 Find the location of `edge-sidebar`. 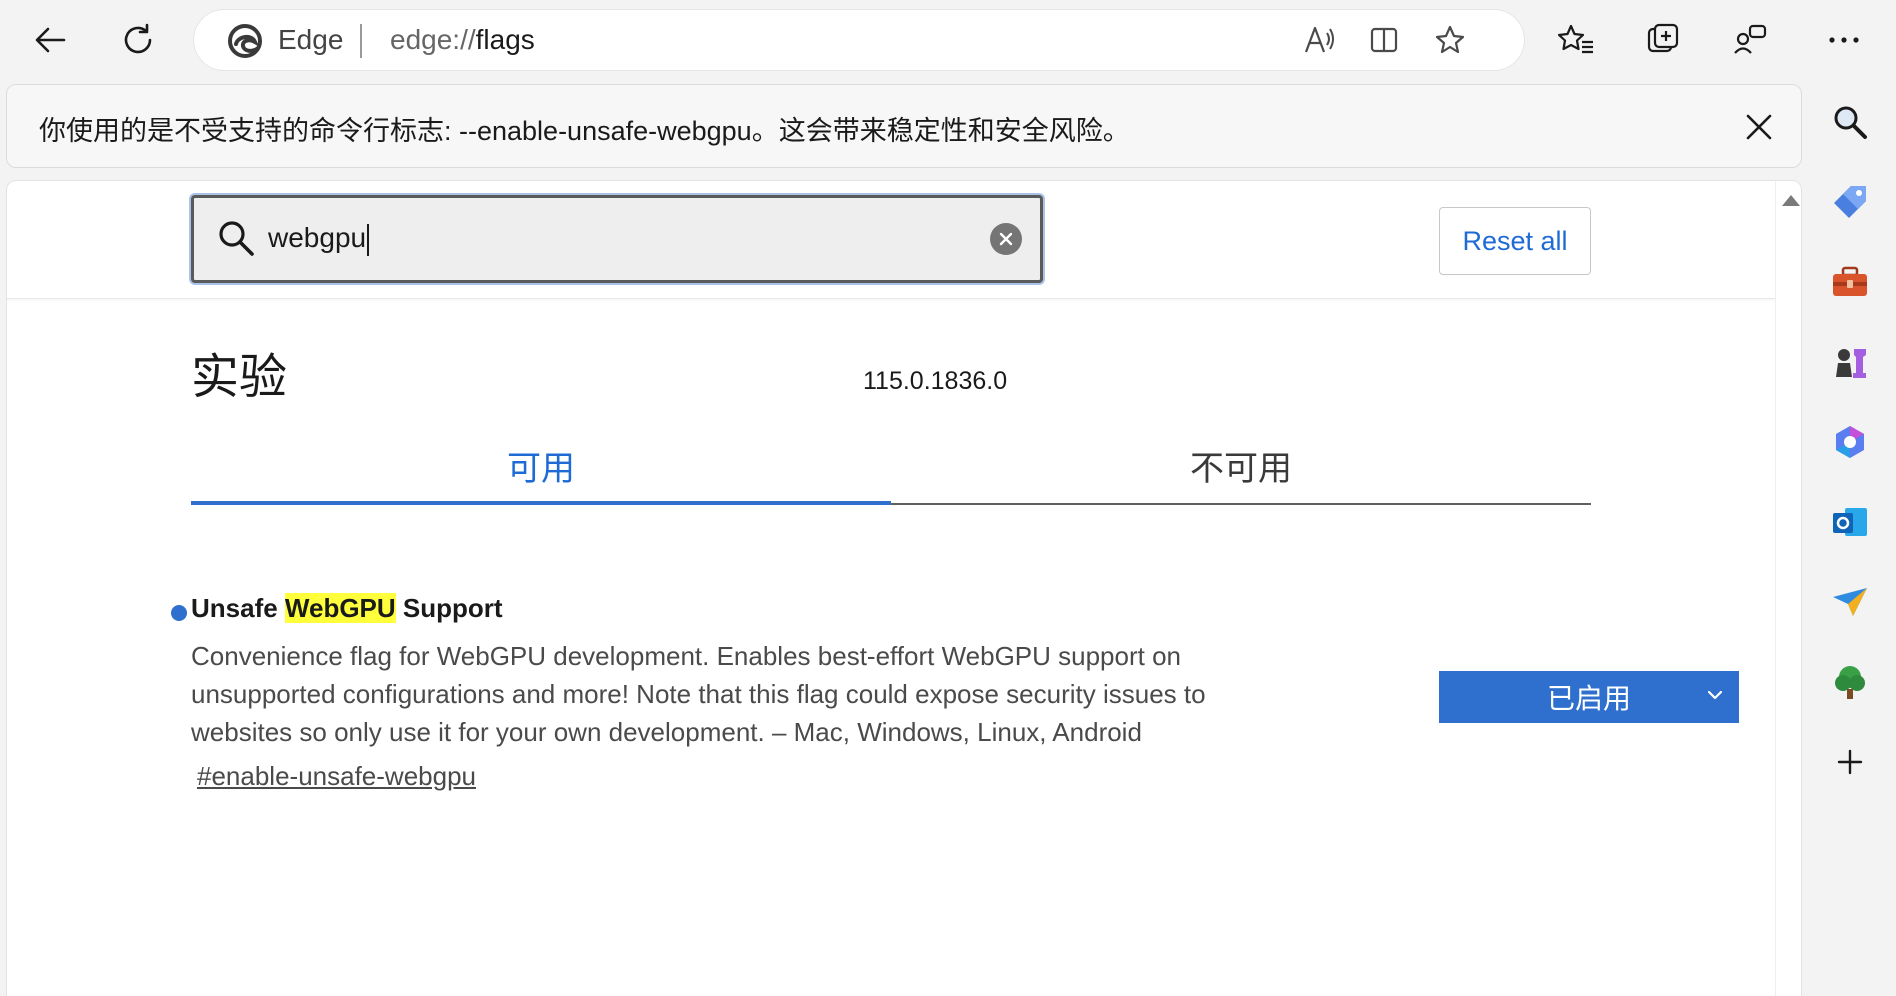

edge-sidebar is located at coordinates (1850, 539).